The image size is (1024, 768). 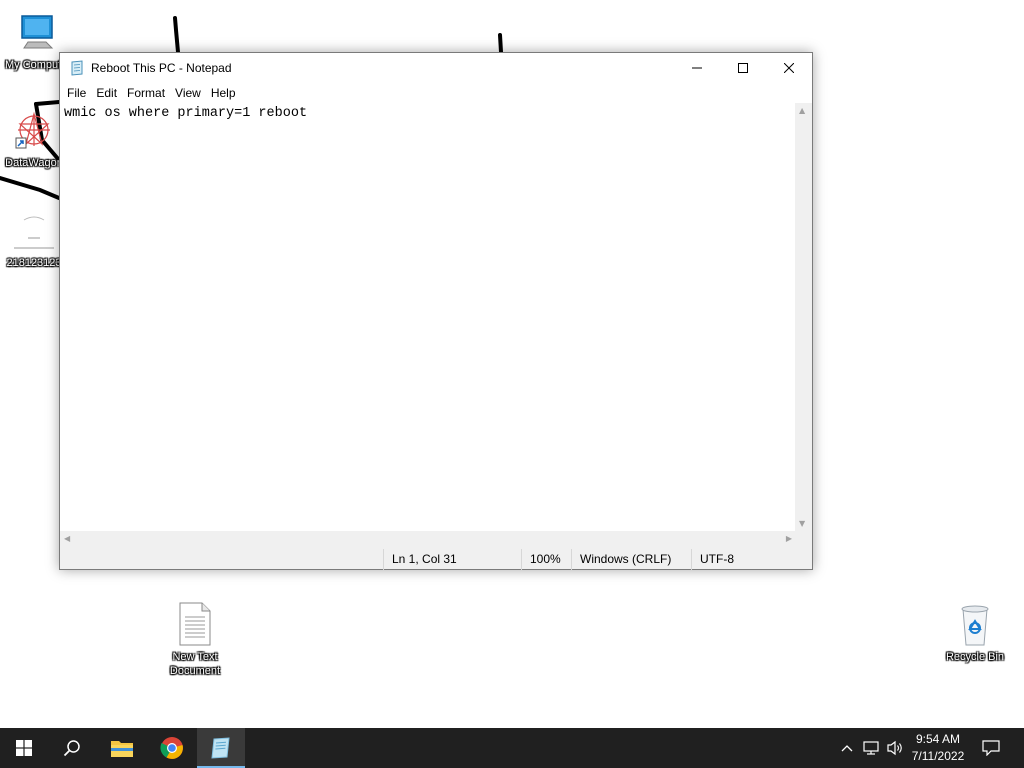 I want to click on scroll-up-icon: ▲, so click(x=802, y=110).